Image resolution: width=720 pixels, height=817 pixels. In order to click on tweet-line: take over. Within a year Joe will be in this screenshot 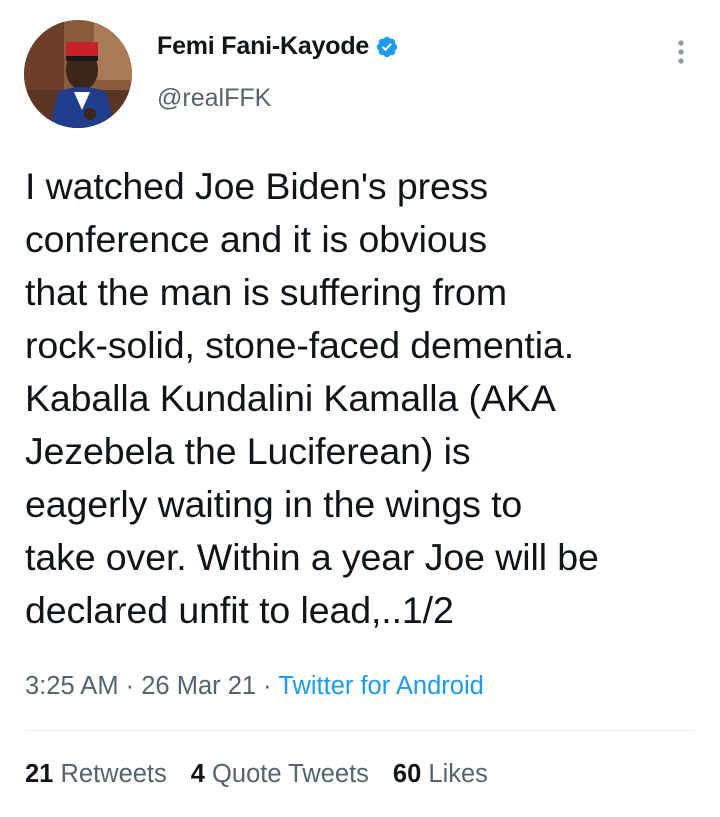, I will do `click(312, 557)`.